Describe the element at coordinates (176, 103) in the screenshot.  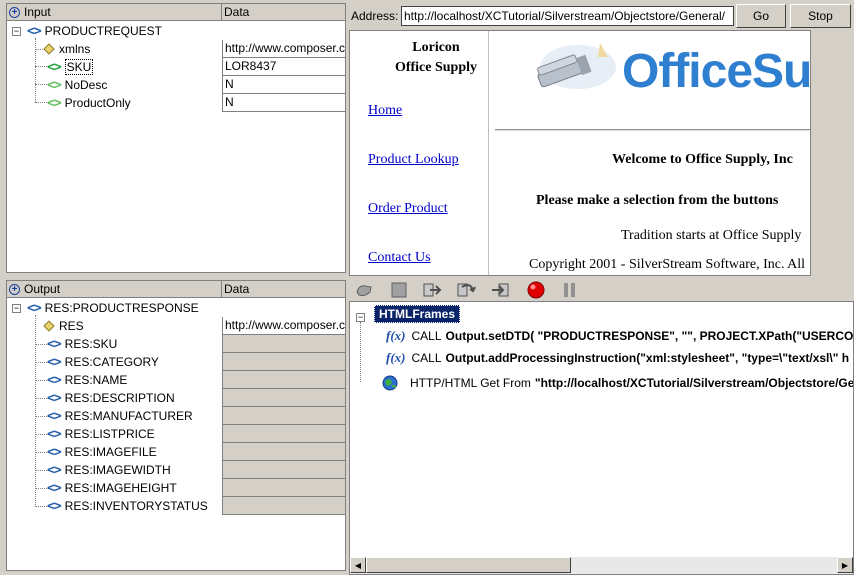
I see `tree-row-productonly: <> ProductOnly N` at that location.